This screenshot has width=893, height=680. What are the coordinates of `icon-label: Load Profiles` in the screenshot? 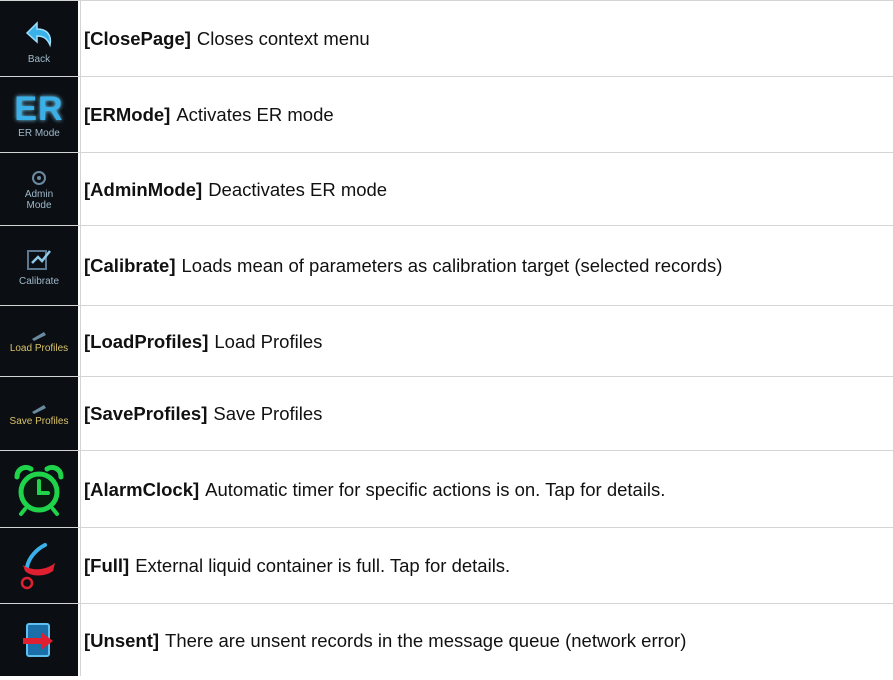 It's located at (39, 348).